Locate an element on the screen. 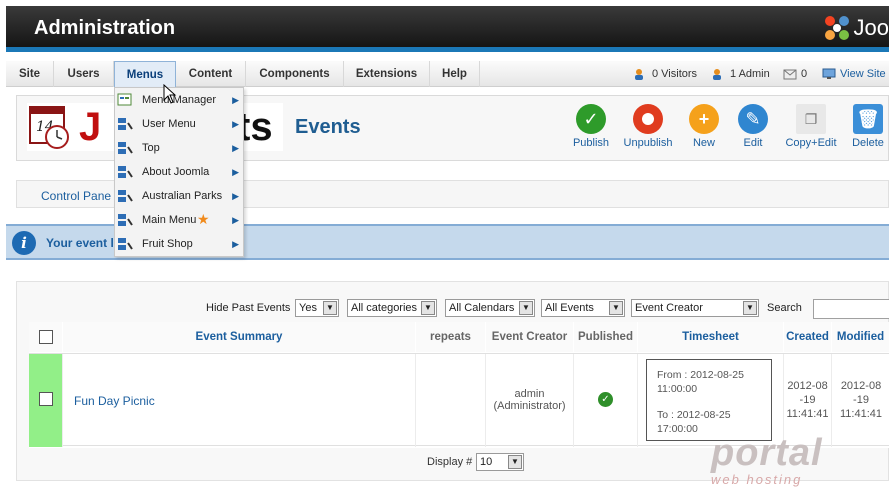 The width and height of the screenshot is (889, 500). dropdown-label: Main Menu is located at coordinates (169, 220).